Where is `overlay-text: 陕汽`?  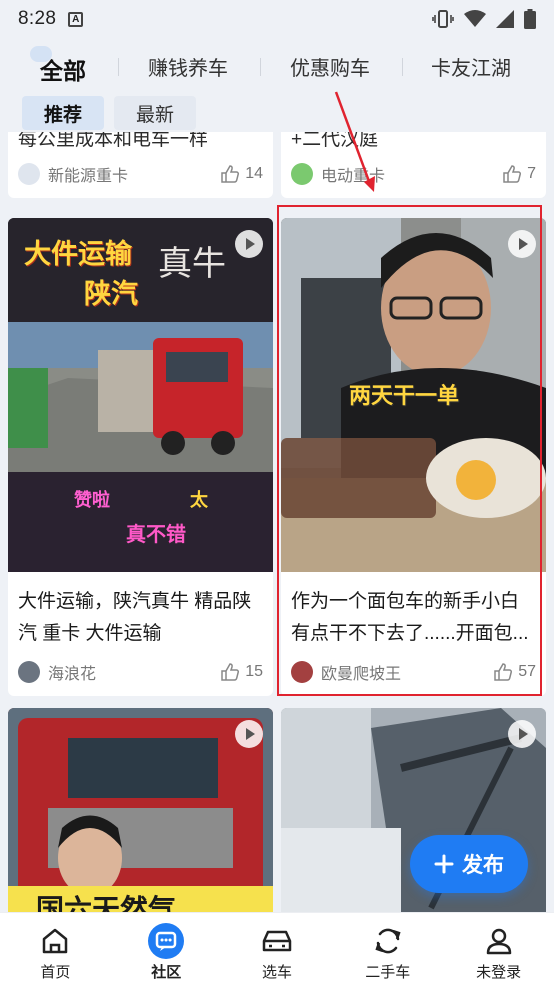
overlay-text: 陕汽 is located at coordinates (111, 294).